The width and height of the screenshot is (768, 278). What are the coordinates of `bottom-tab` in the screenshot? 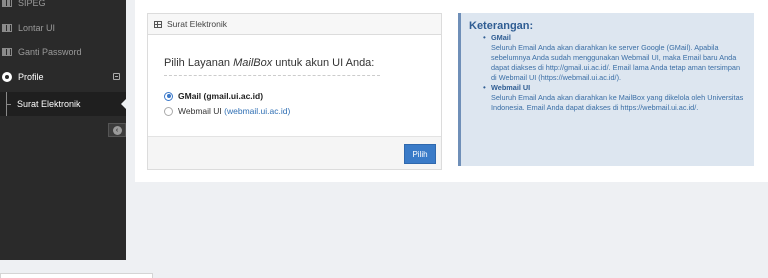 It's located at (76, 275).